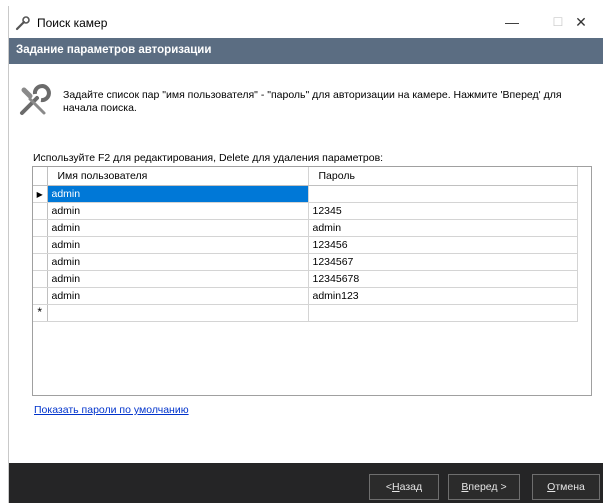  I want to click on page-header: Задание параметров авторизации, so click(306, 51).